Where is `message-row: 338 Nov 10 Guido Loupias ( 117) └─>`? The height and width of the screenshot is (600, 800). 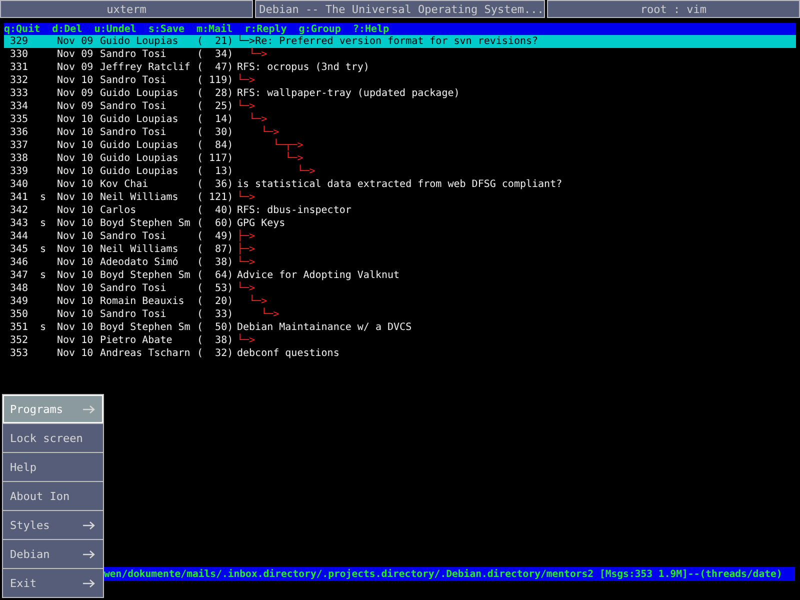
message-row: 338 Nov 10 Guido Loupias ( 117) └─> is located at coordinates (400, 158).